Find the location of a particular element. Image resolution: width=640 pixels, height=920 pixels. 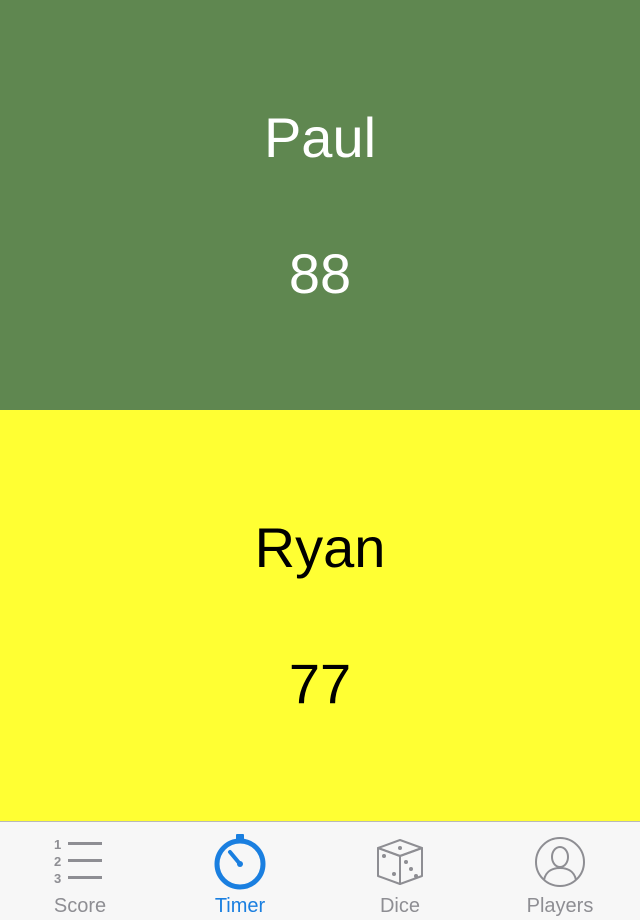

tab-label: Timer is located at coordinates (240, 906).